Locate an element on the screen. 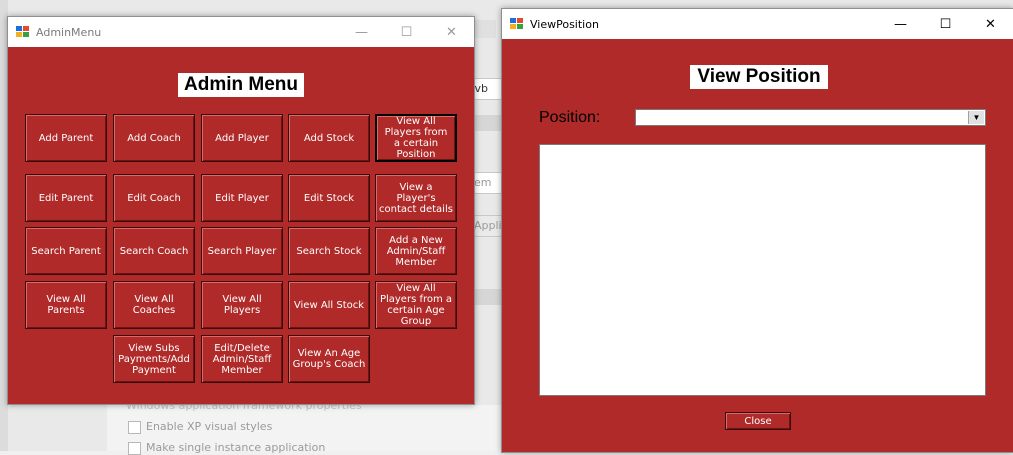  edit-delete-admin-staff-button: Edit/Delete Admin/Staff Member is located at coordinates (242, 359).